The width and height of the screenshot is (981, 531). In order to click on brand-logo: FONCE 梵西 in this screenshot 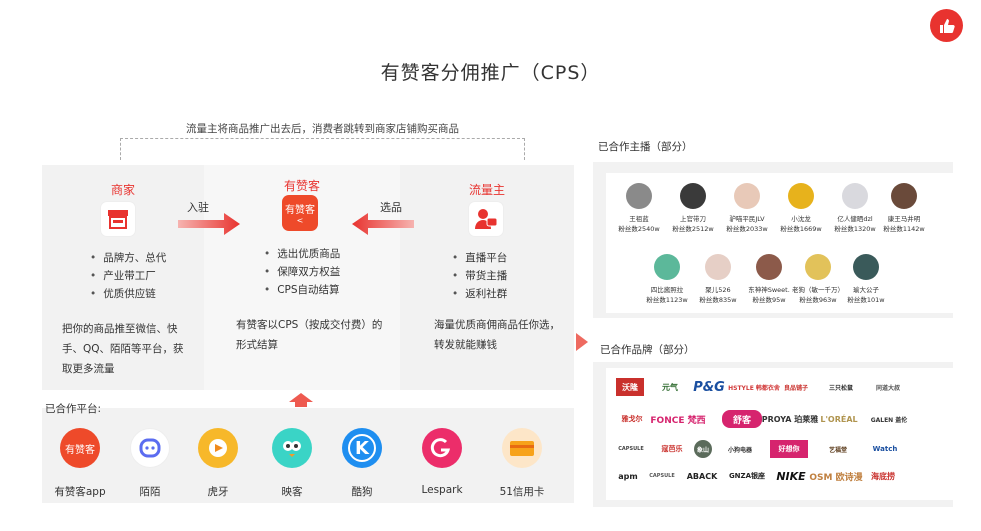, I will do `click(678, 420)`.